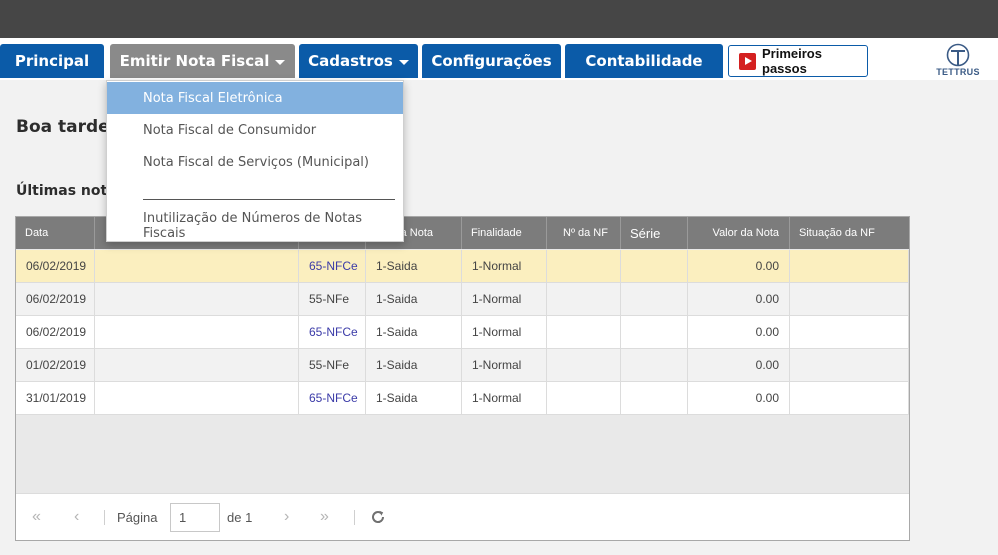 This screenshot has width=998, height=555. I want to click on nav-emitir-nota-fiscal: Emitir Nota Fiscal, so click(202, 61).